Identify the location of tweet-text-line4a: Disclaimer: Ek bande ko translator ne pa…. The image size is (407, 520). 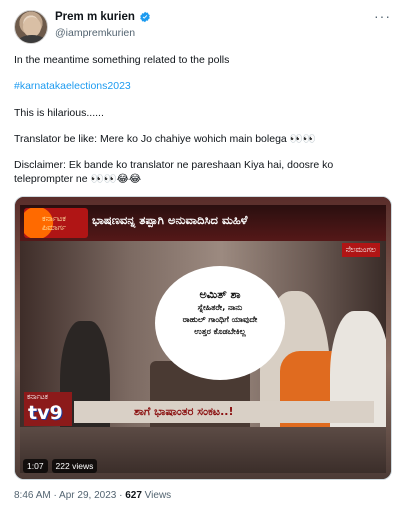
(174, 165).